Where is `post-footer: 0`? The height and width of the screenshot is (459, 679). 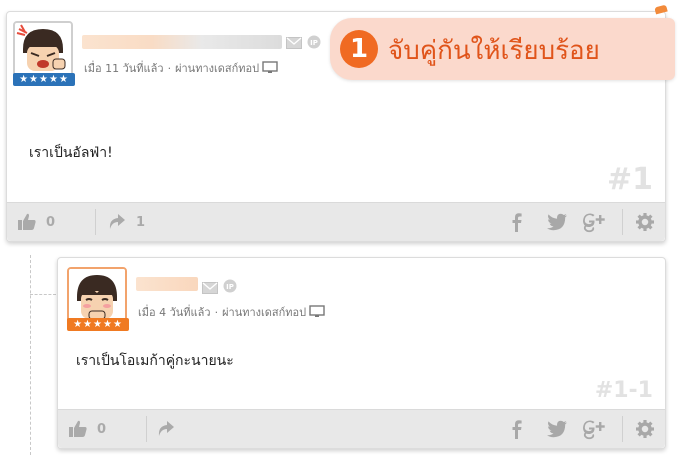 post-footer: 0 is located at coordinates (361, 428).